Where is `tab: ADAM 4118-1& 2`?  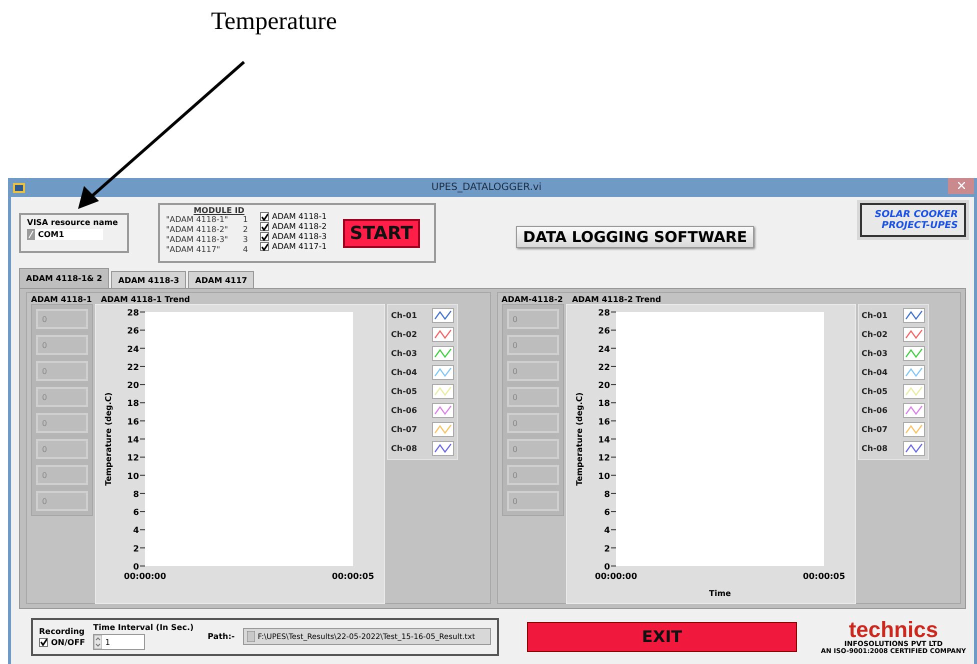 tab: ADAM 4118-1& 2 is located at coordinates (64, 278).